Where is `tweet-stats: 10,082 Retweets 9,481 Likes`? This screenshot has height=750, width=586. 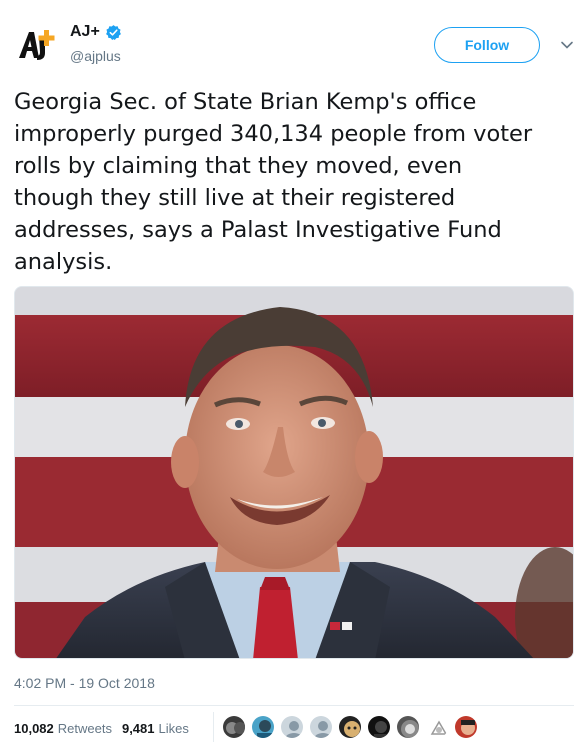
tweet-stats: 10,082 Retweets 9,481 Likes is located at coordinates (106, 728).